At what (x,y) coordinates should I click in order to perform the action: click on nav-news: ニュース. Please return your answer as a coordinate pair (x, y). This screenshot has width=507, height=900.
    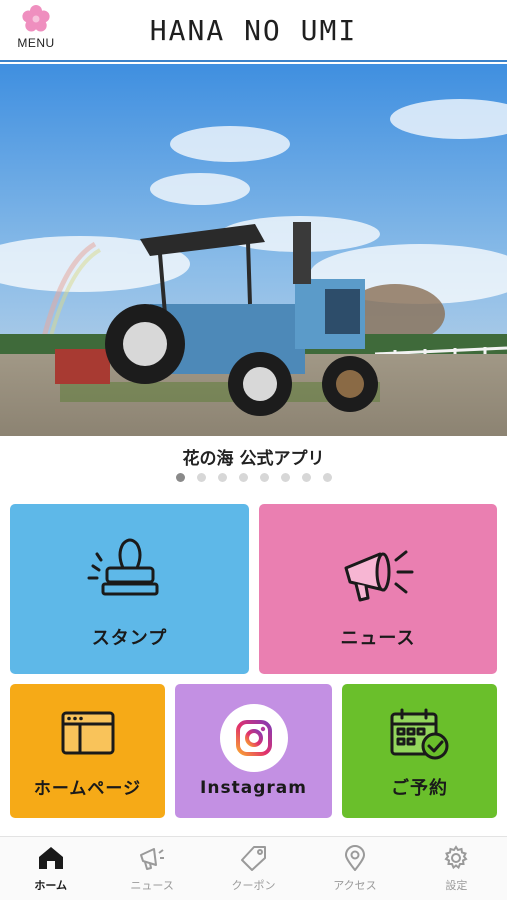
    Looking at the image, I should click on (151, 868).